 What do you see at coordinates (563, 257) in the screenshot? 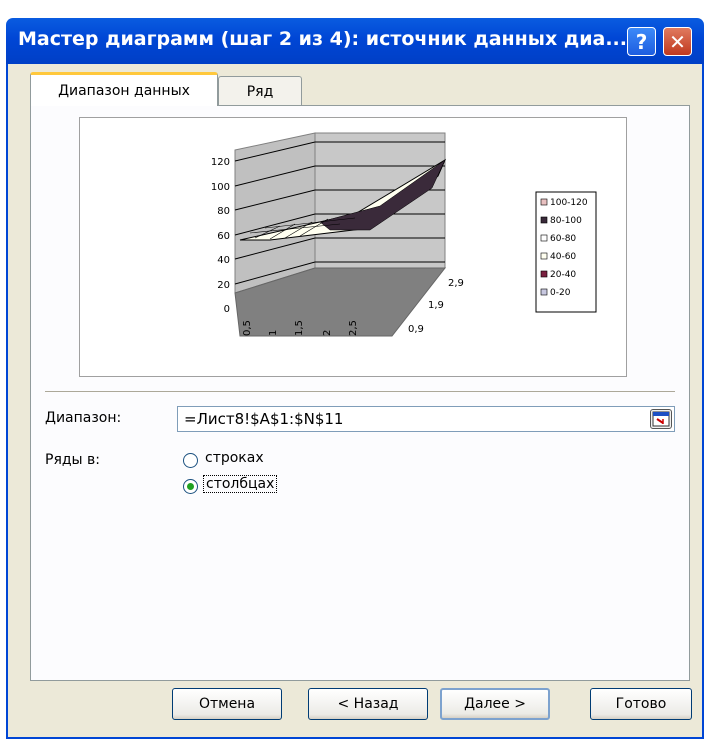
I see `legend-label: 40-60` at bounding box center [563, 257].